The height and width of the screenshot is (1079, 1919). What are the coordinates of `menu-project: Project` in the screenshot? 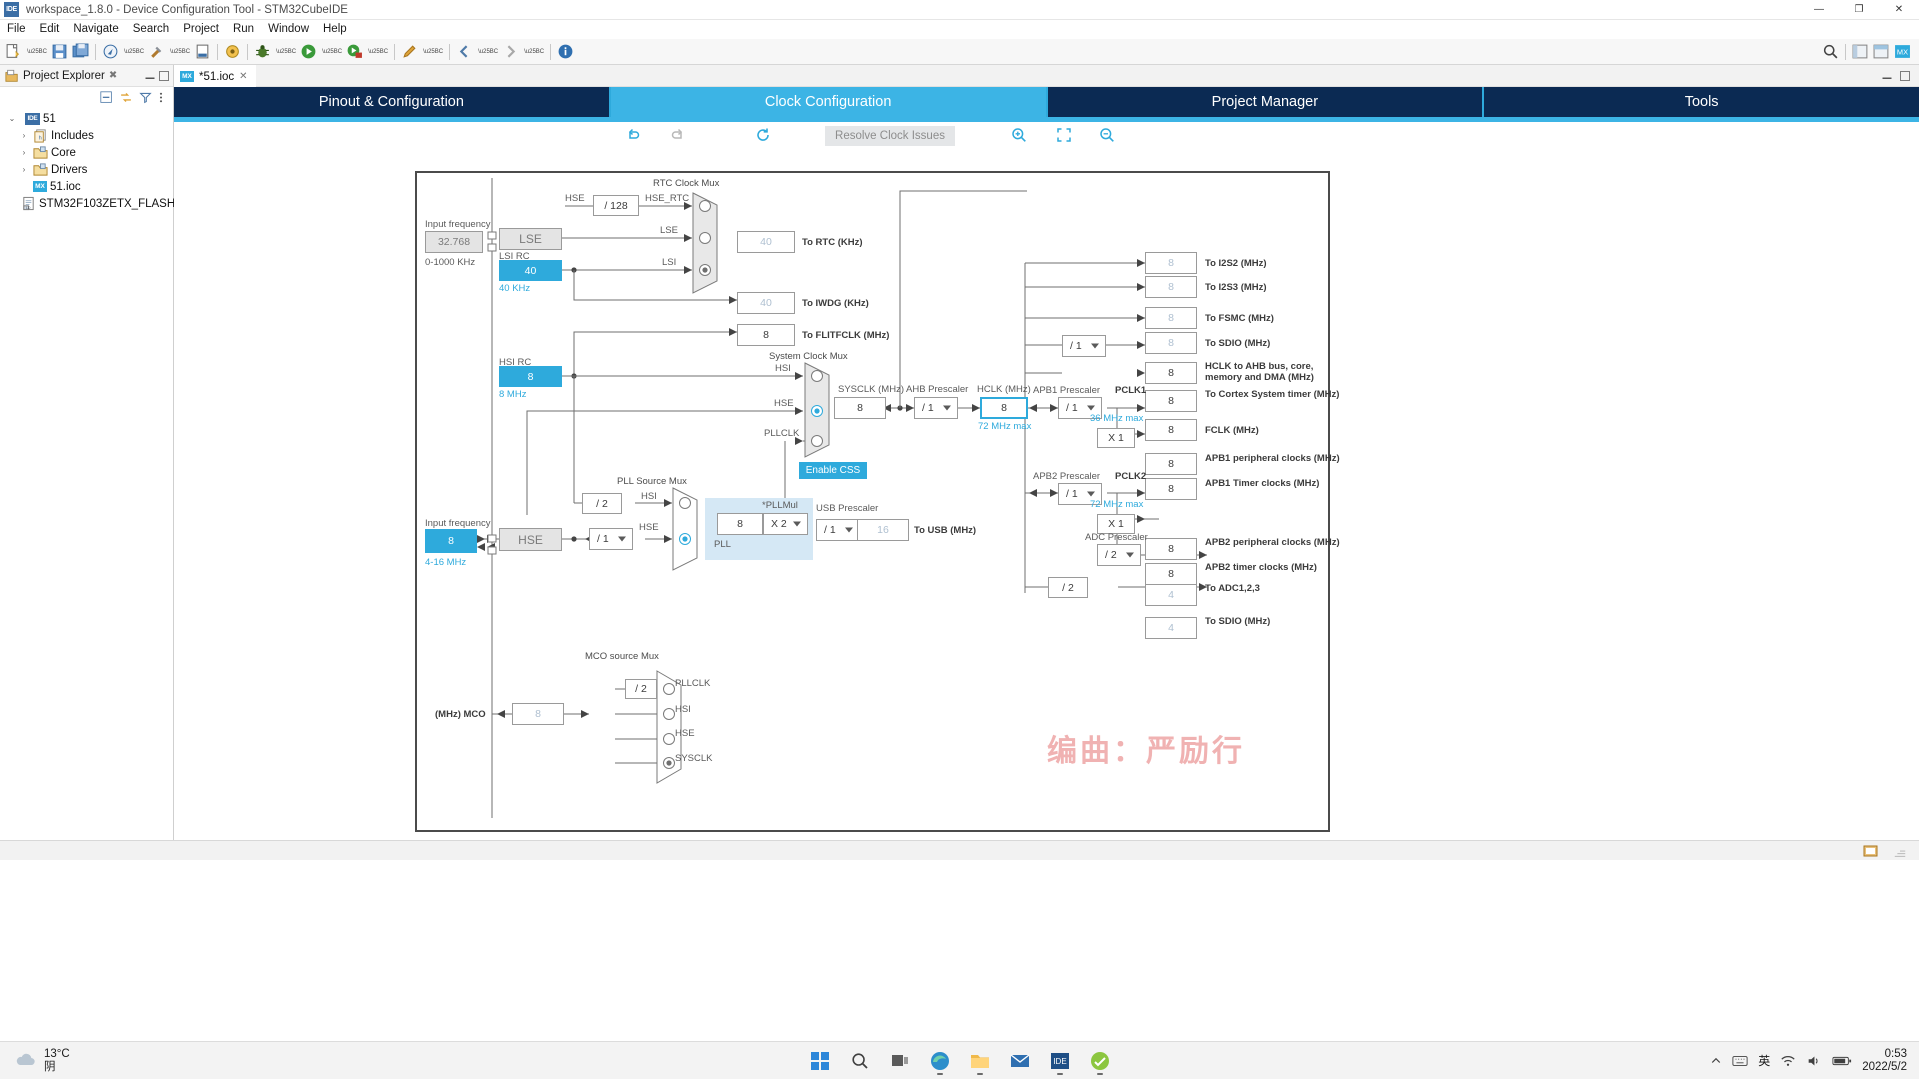 It's located at (201, 29).